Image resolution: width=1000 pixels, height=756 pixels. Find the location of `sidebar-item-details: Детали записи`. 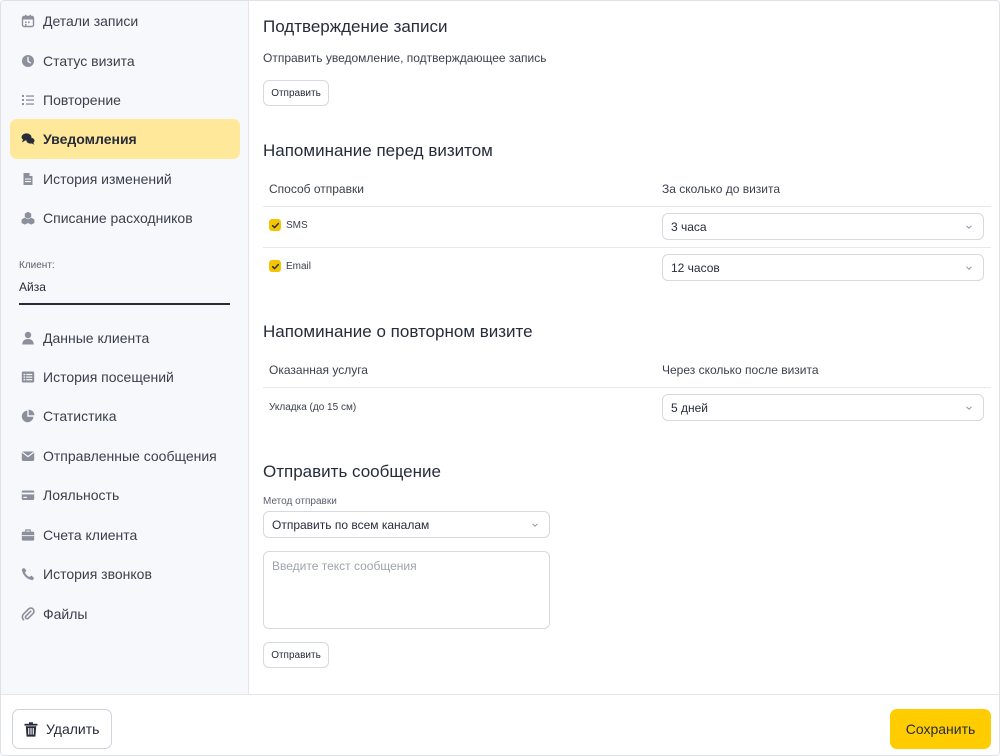

sidebar-item-details: Детали записи is located at coordinates (125, 21).